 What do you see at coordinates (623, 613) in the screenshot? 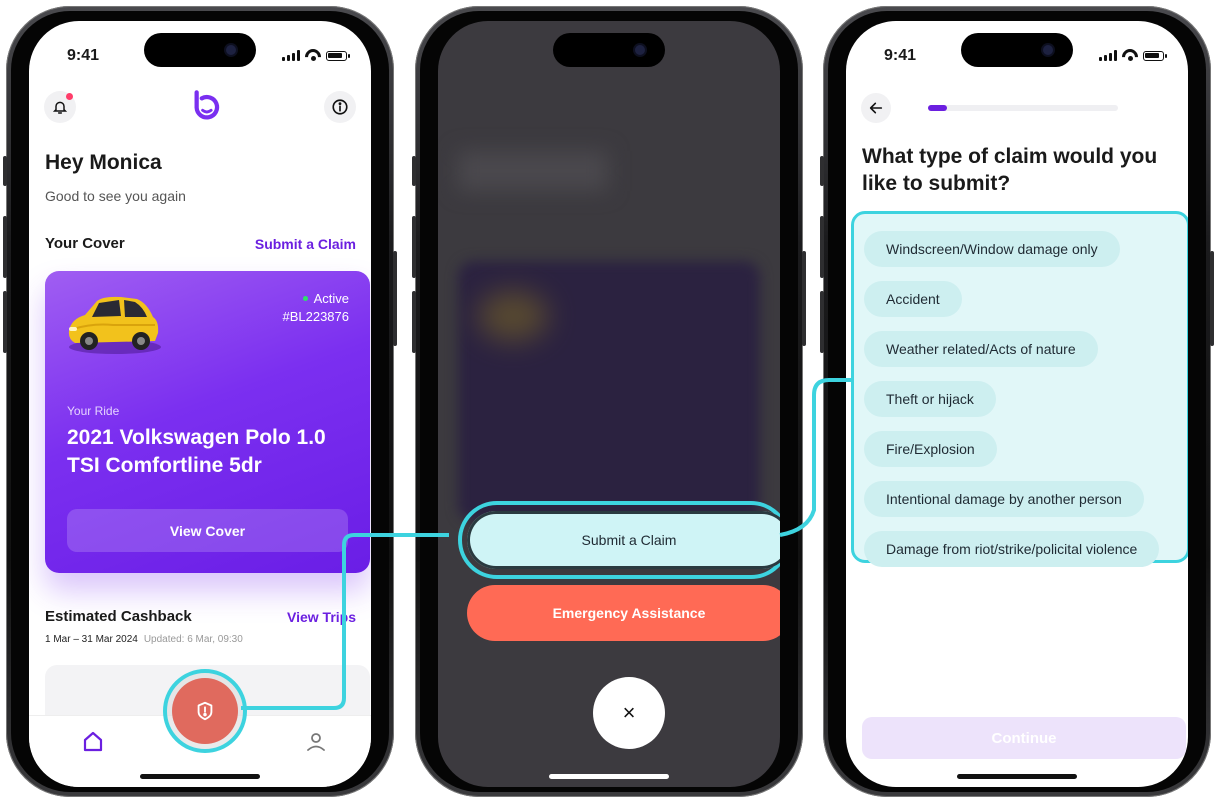
I see `emergency-assistance-button: Emergency Assistance` at bounding box center [623, 613].